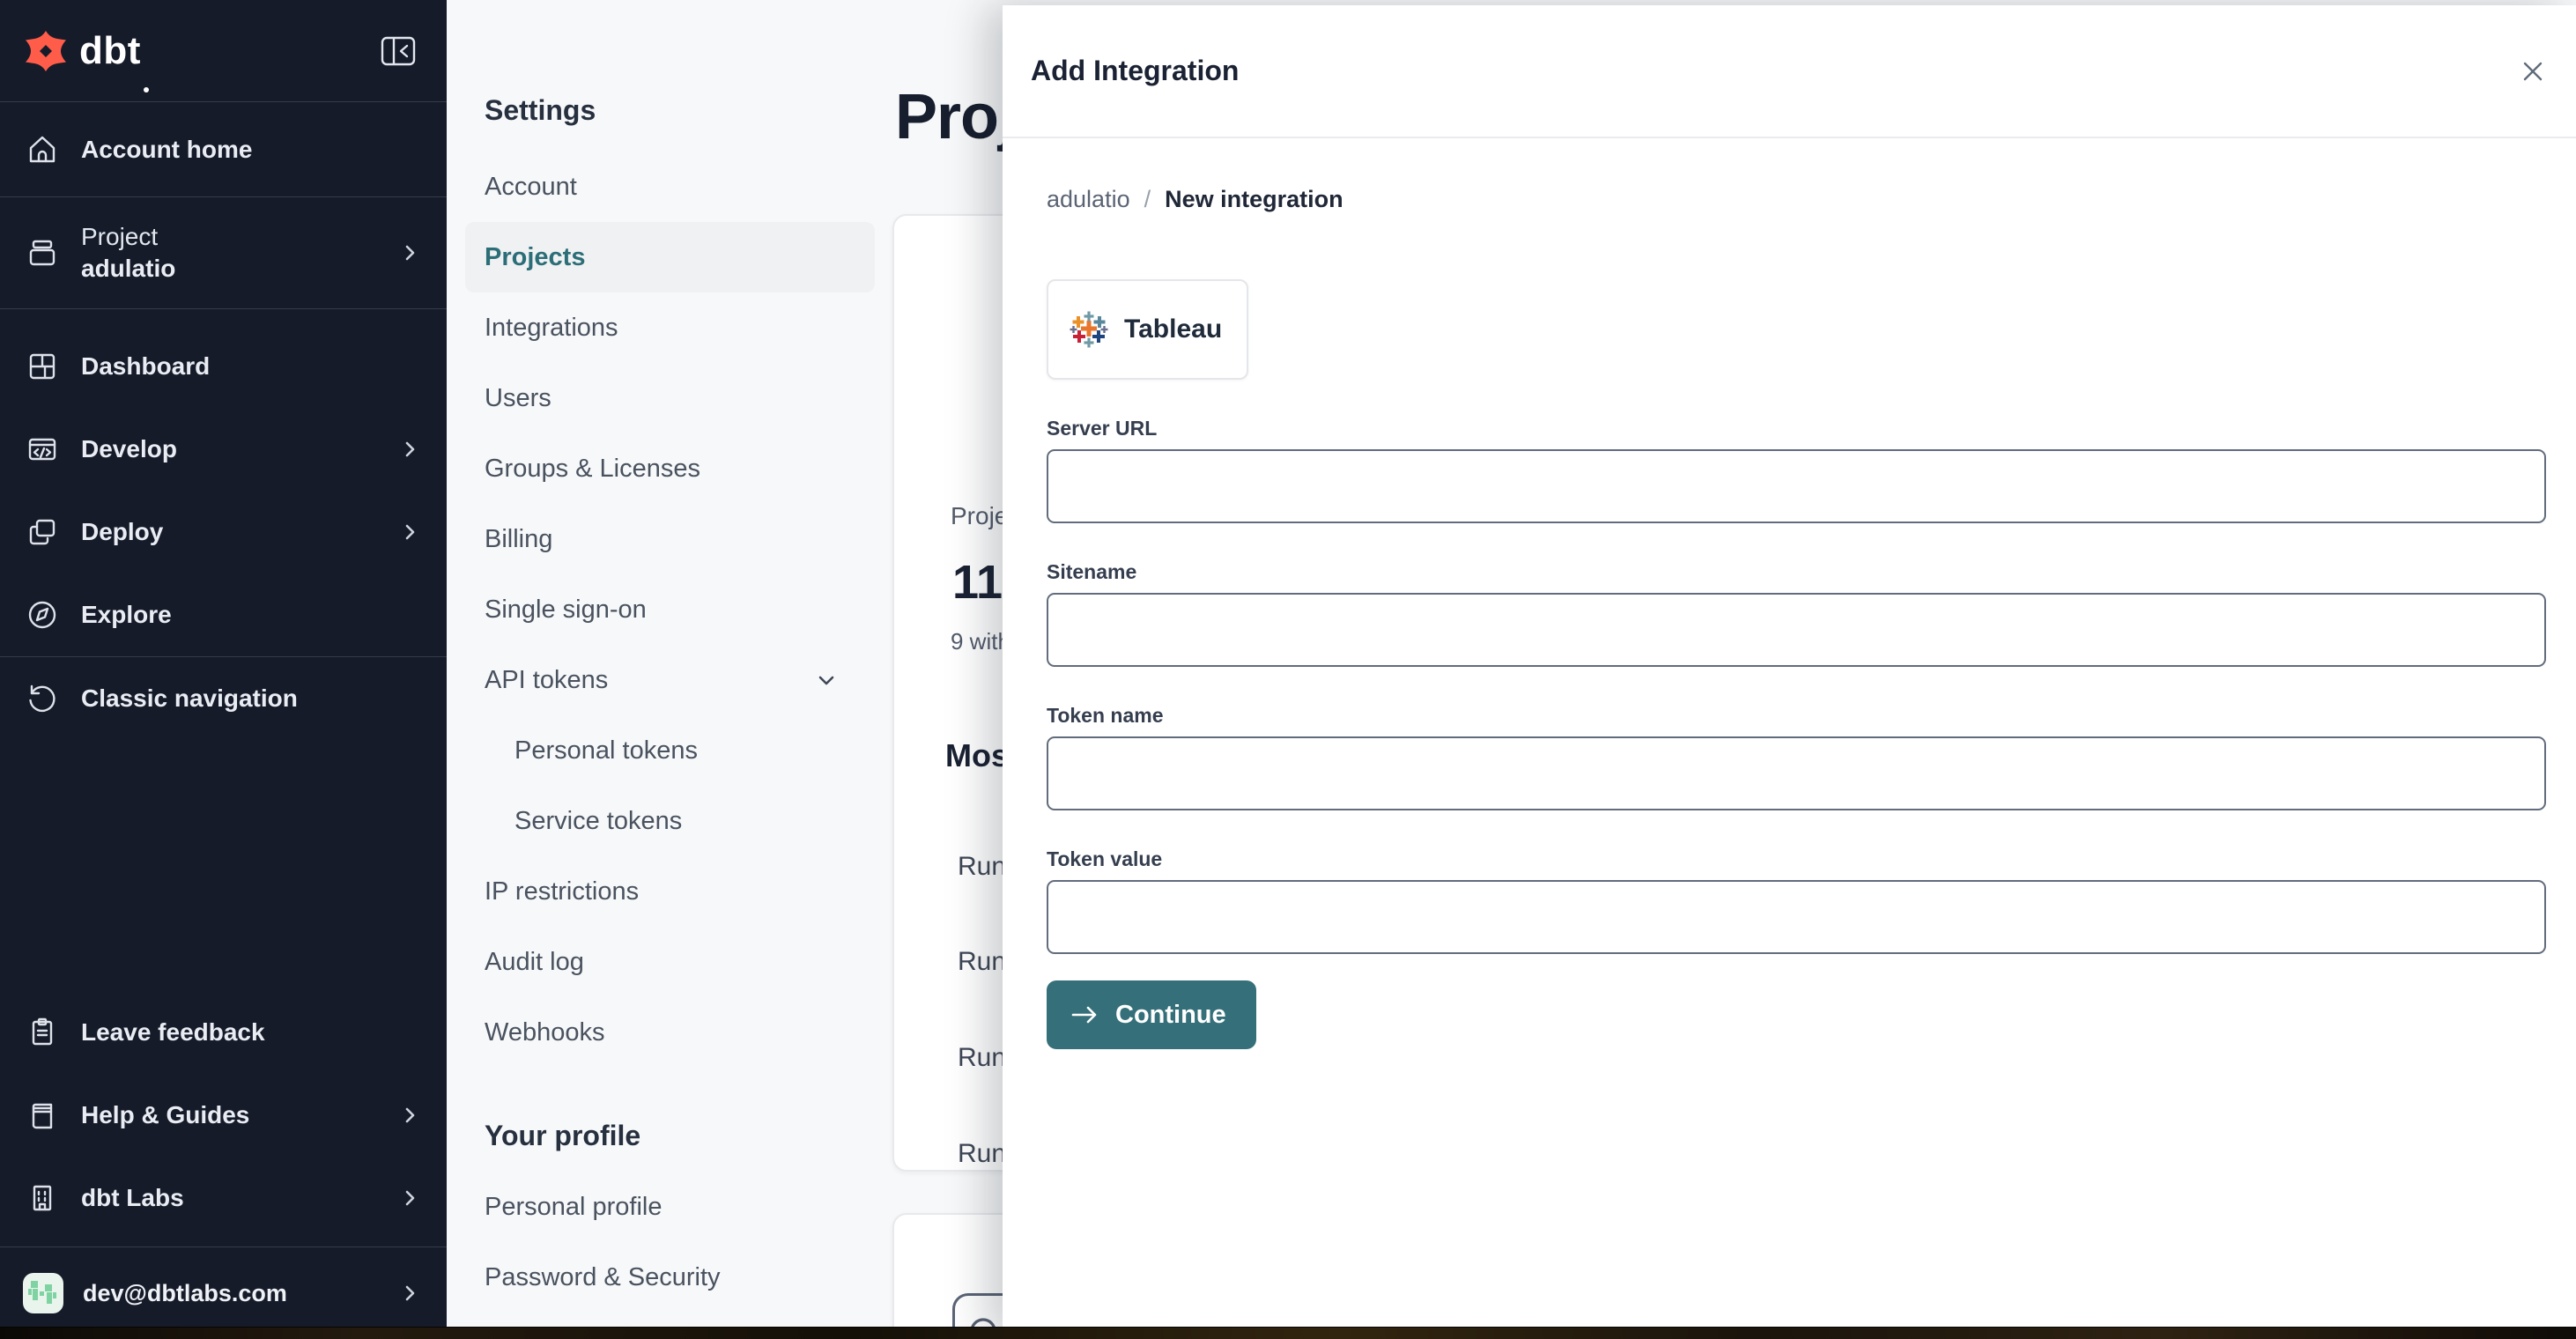 This screenshot has width=2576, height=1339. I want to click on sidebar-user-menu: dev@dbtlabs.com, so click(224, 1293).